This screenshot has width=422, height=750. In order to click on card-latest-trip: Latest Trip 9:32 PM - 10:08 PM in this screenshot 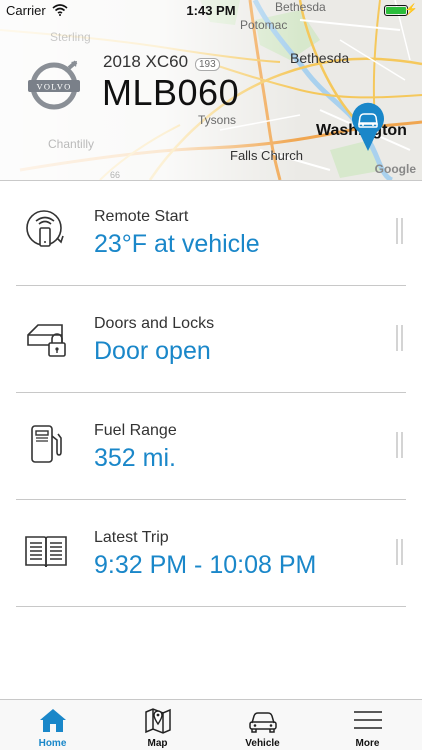, I will do `click(211, 554)`.